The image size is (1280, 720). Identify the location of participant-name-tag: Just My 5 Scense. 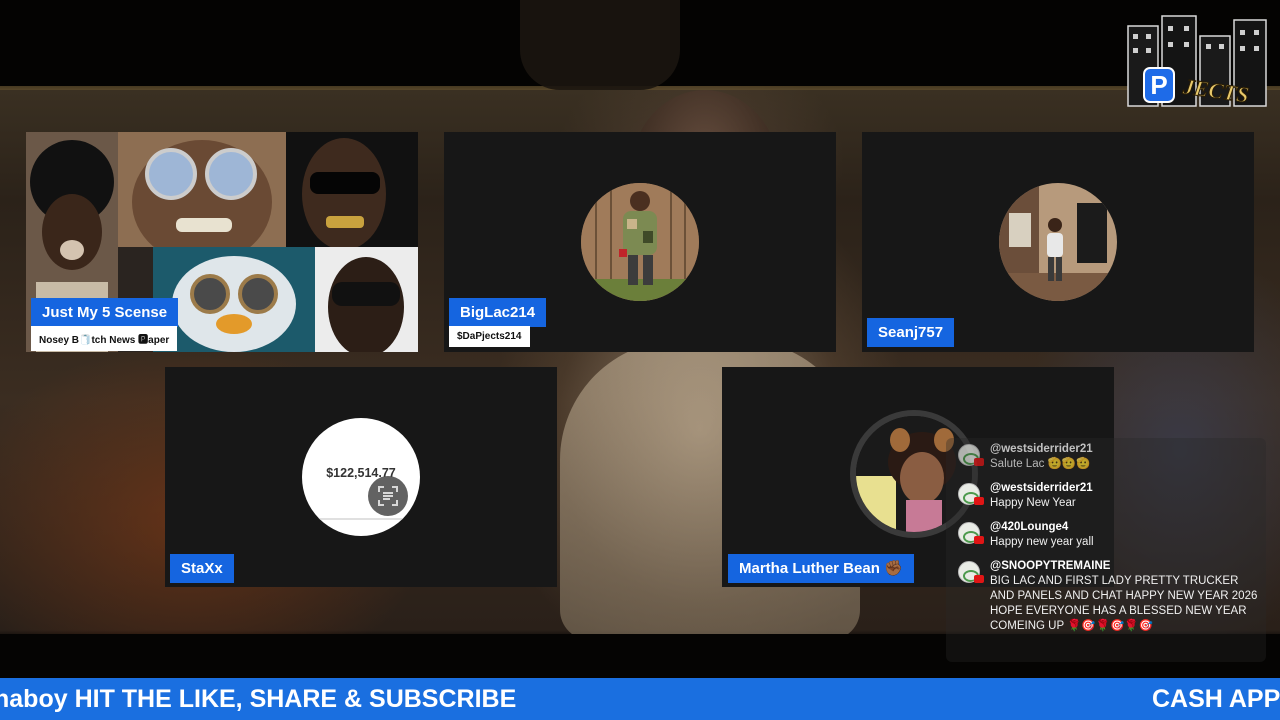
(105, 312).